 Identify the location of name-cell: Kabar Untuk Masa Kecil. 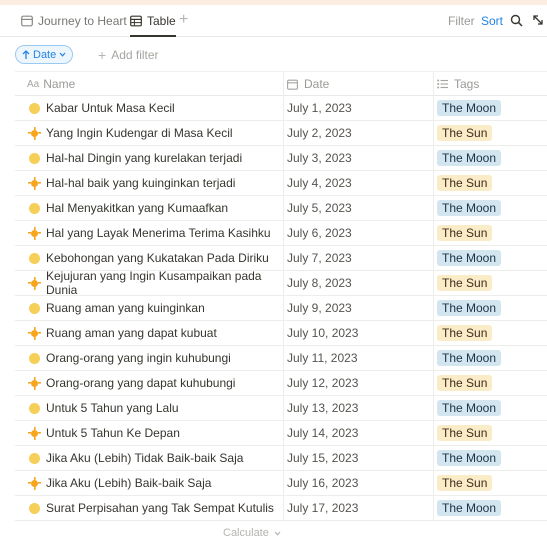
(156, 108).